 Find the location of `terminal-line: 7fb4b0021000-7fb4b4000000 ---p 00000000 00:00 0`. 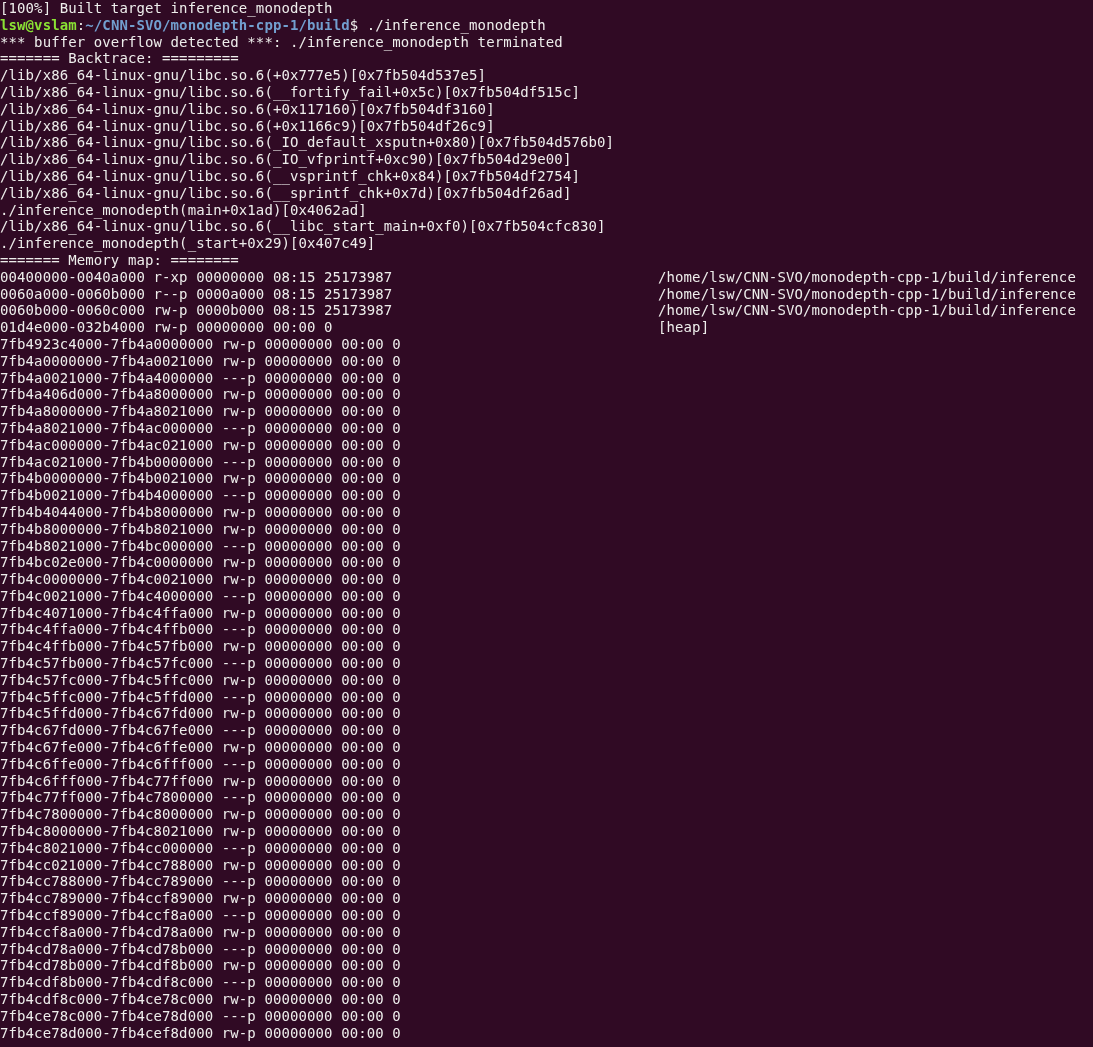

terminal-line: 7fb4b0021000-7fb4b4000000 ---p 00000000 00:00 0 is located at coordinates (201, 495).